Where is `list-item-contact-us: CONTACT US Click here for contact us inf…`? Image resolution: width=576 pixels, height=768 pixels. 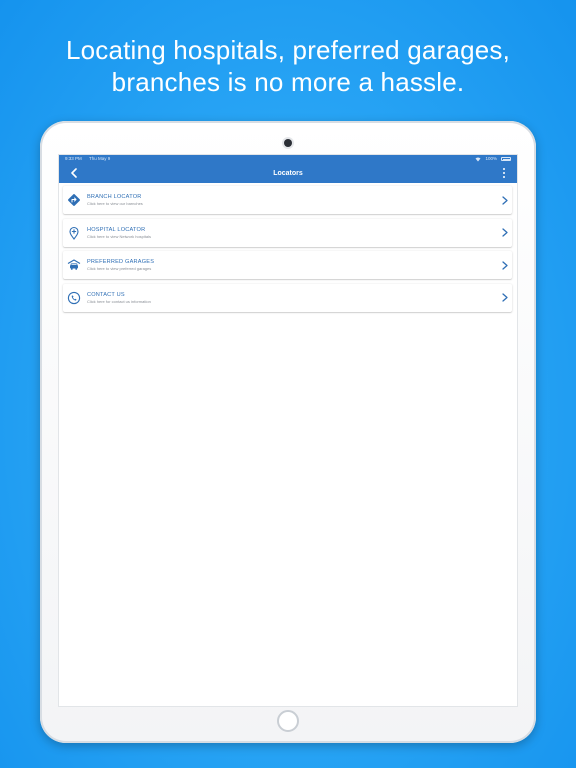 list-item-contact-us: CONTACT US Click here for contact us inf… is located at coordinates (287, 297).